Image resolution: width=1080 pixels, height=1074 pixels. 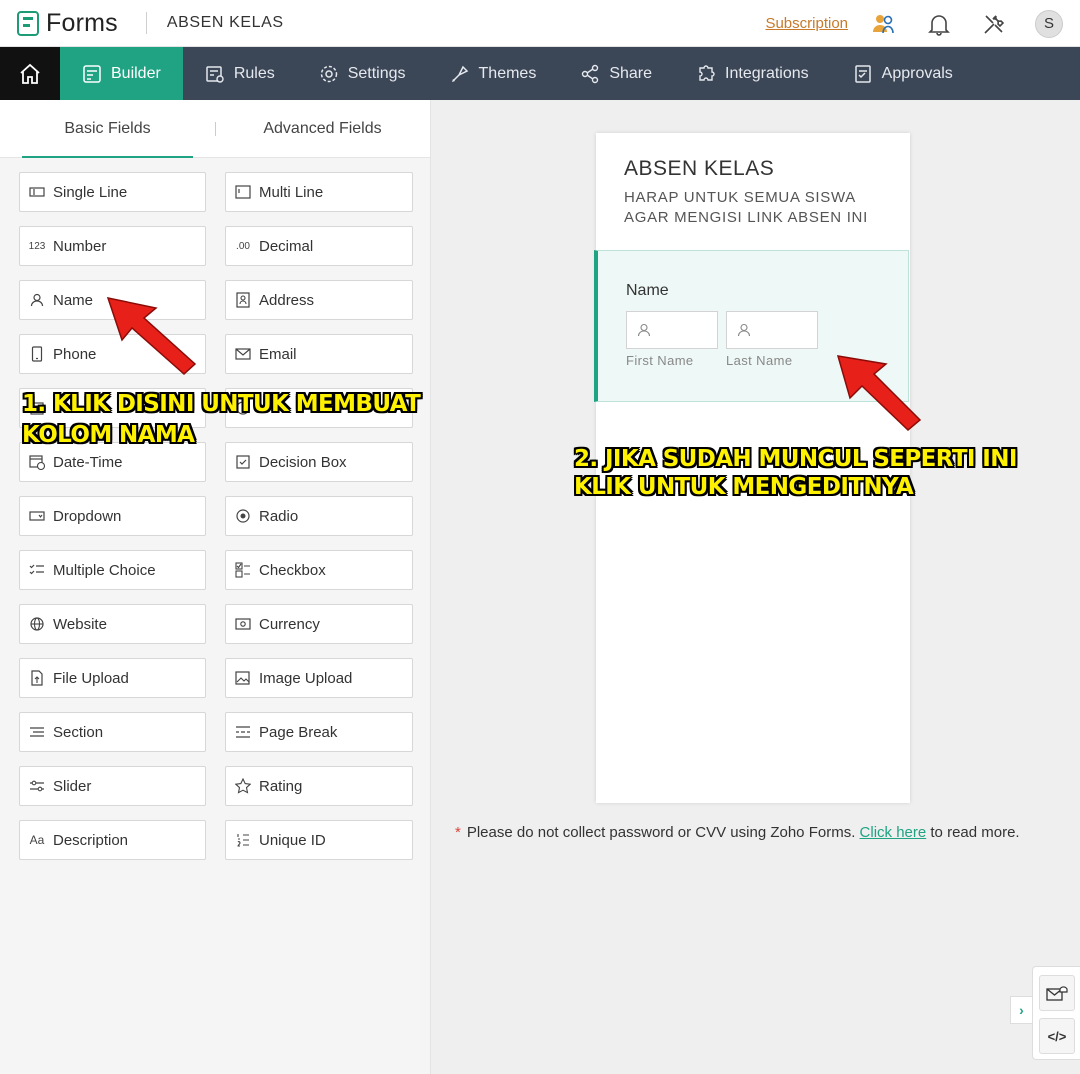 What do you see at coordinates (922, 23) in the screenshot?
I see `header-actions: Subscription S` at bounding box center [922, 23].